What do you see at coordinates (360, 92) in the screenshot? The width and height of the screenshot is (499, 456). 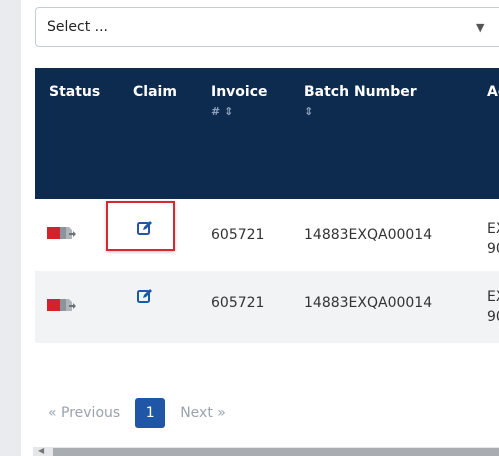 I see `column-header-batch-label: Batch Number` at bounding box center [360, 92].